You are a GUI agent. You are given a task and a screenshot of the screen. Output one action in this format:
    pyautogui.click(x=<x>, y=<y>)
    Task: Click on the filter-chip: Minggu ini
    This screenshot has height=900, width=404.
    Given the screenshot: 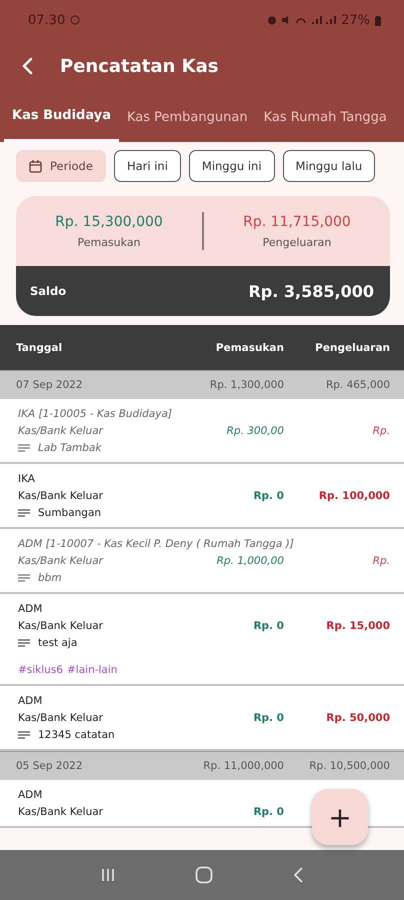 What is the action you would take?
    pyautogui.click(x=231, y=166)
    